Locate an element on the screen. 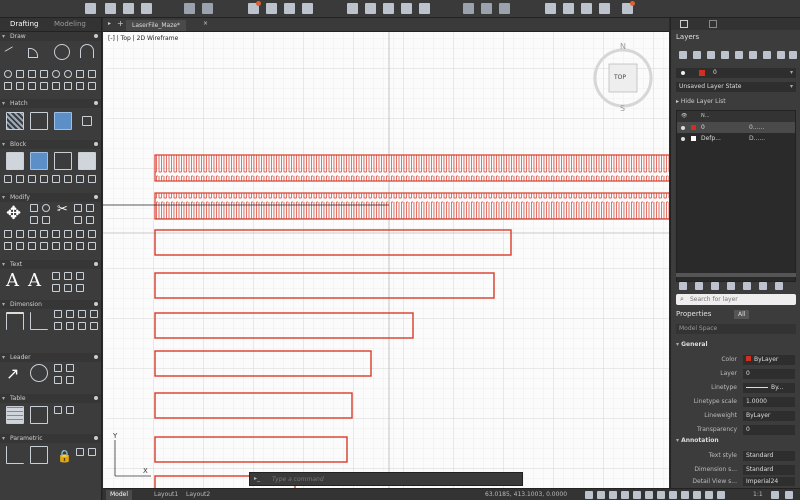 This screenshot has height=500, width=800. annotation-scale: 1:1 is located at coordinates (758, 495).